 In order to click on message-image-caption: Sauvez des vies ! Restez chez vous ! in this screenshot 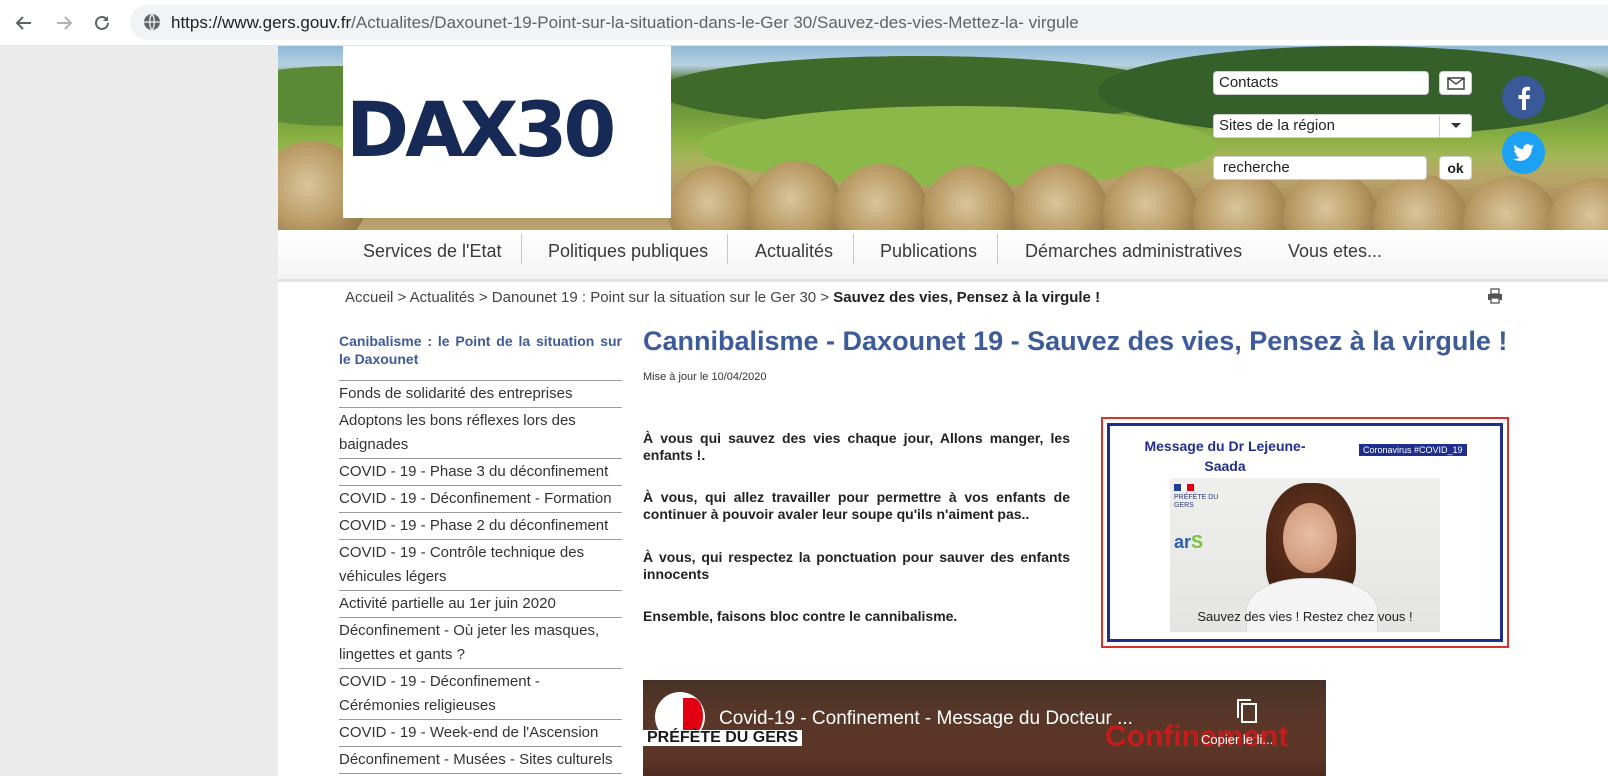, I will do `click(1305, 616)`.